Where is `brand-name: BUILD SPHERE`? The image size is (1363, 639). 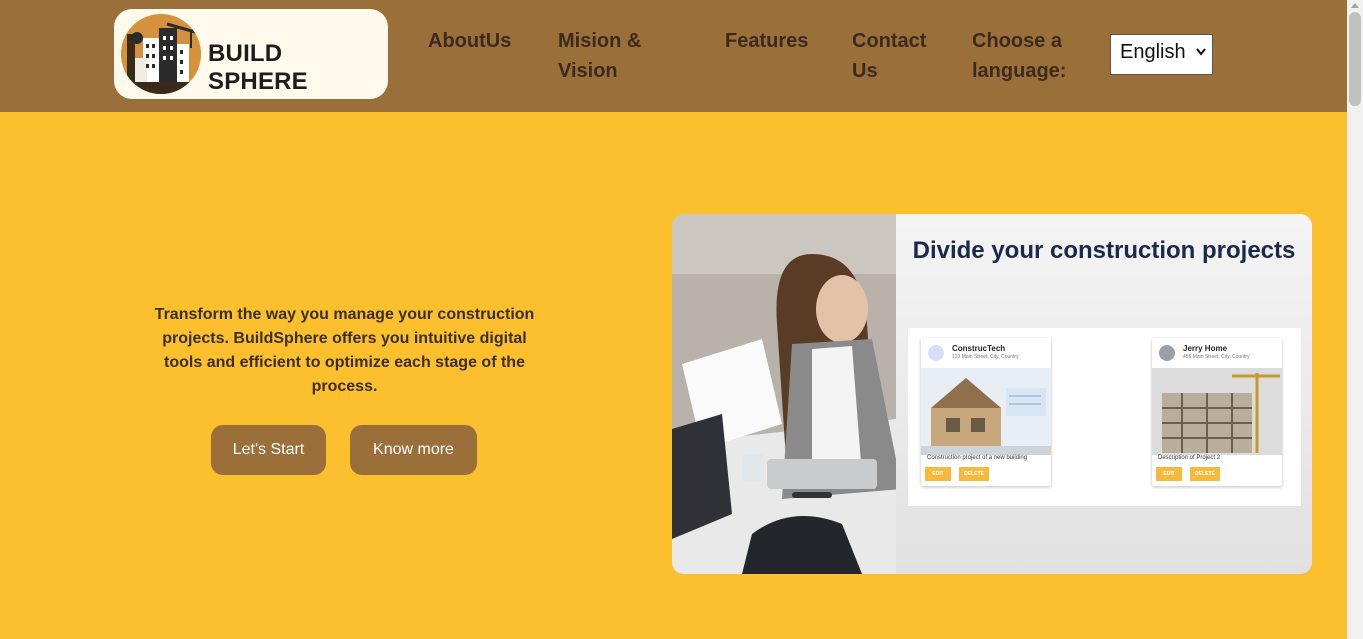
brand-name: BUILD SPHERE is located at coordinates (258, 67).